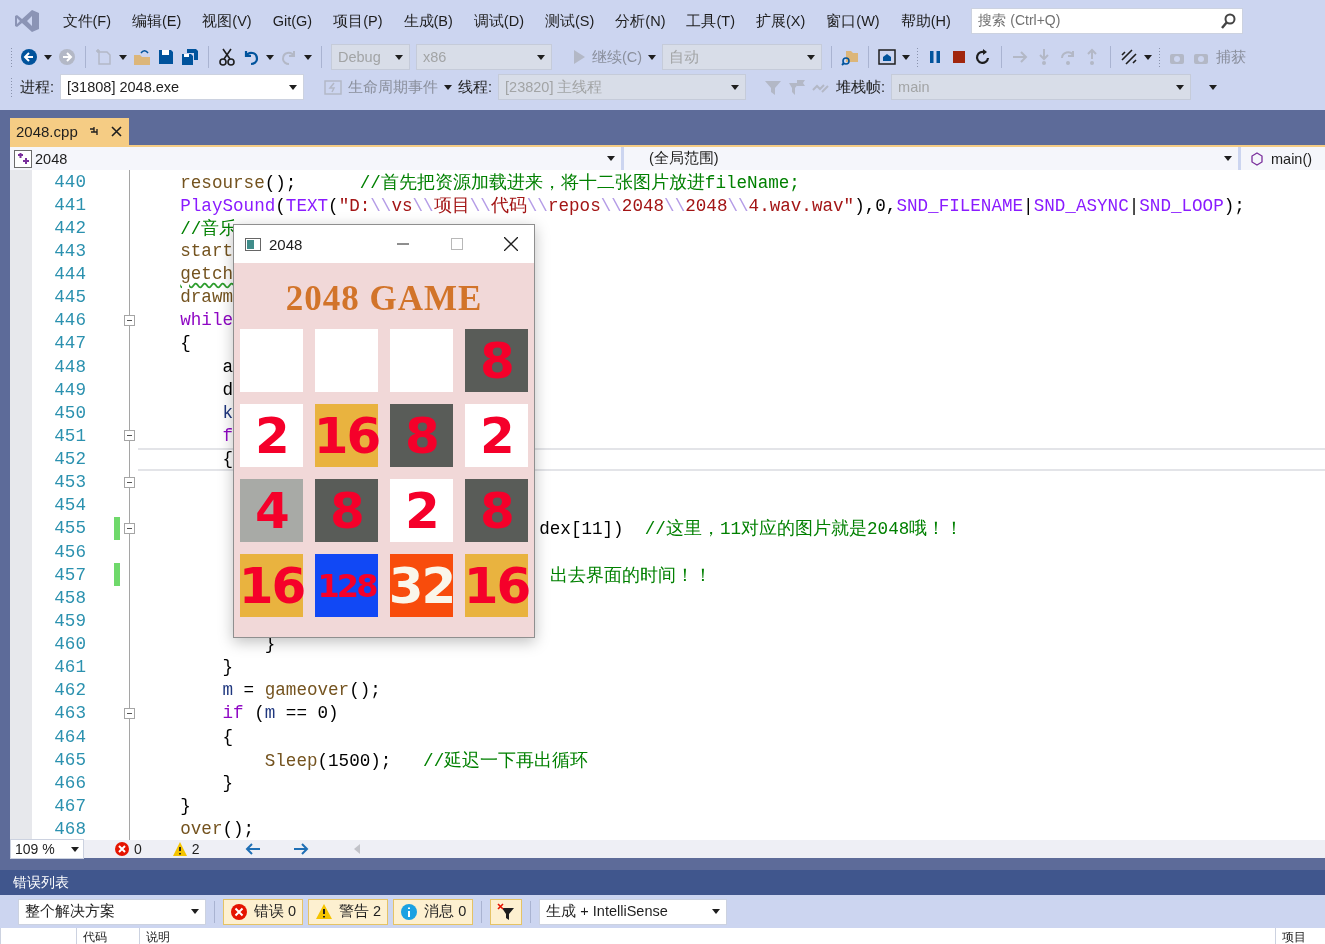 The image size is (1325, 944). What do you see at coordinates (69, 297) in the screenshot?
I see `line-number: 445` at bounding box center [69, 297].